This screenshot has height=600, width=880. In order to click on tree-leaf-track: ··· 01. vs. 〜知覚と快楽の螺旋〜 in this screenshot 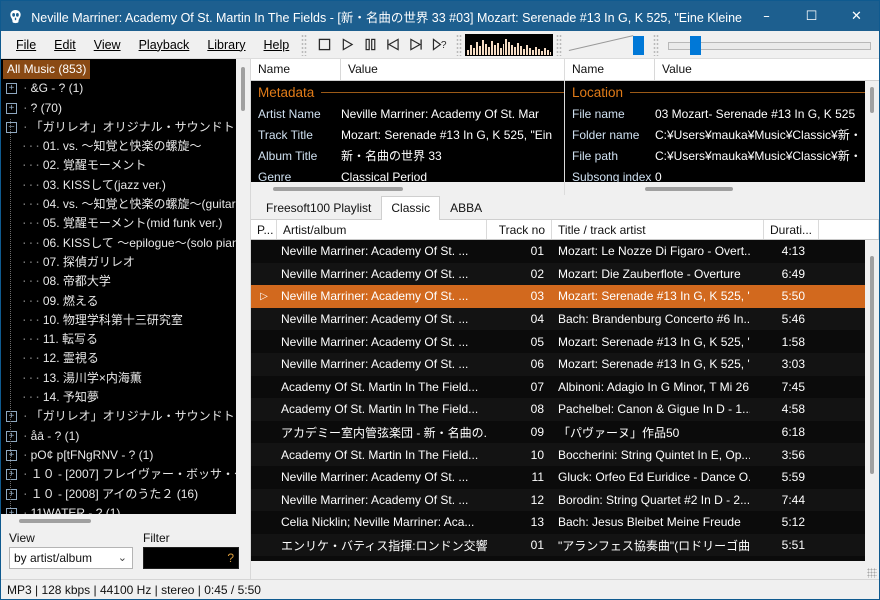, I will do `click(118, 146)`.